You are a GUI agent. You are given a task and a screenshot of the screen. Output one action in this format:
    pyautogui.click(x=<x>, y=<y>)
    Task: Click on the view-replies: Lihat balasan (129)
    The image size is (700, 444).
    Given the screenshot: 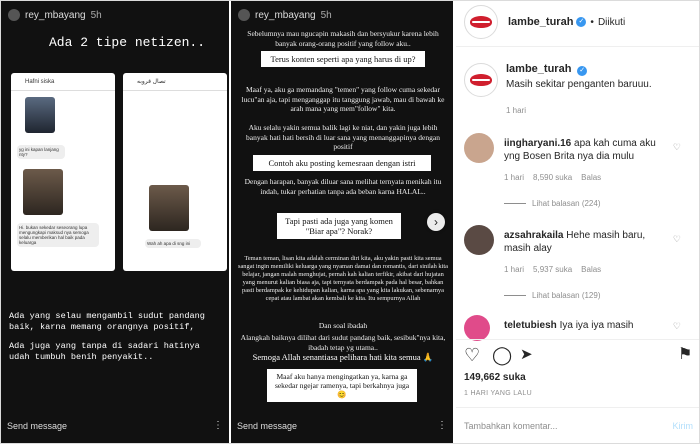 What is the action you would take?
    pyautogui.click(x=552, y=295)
    